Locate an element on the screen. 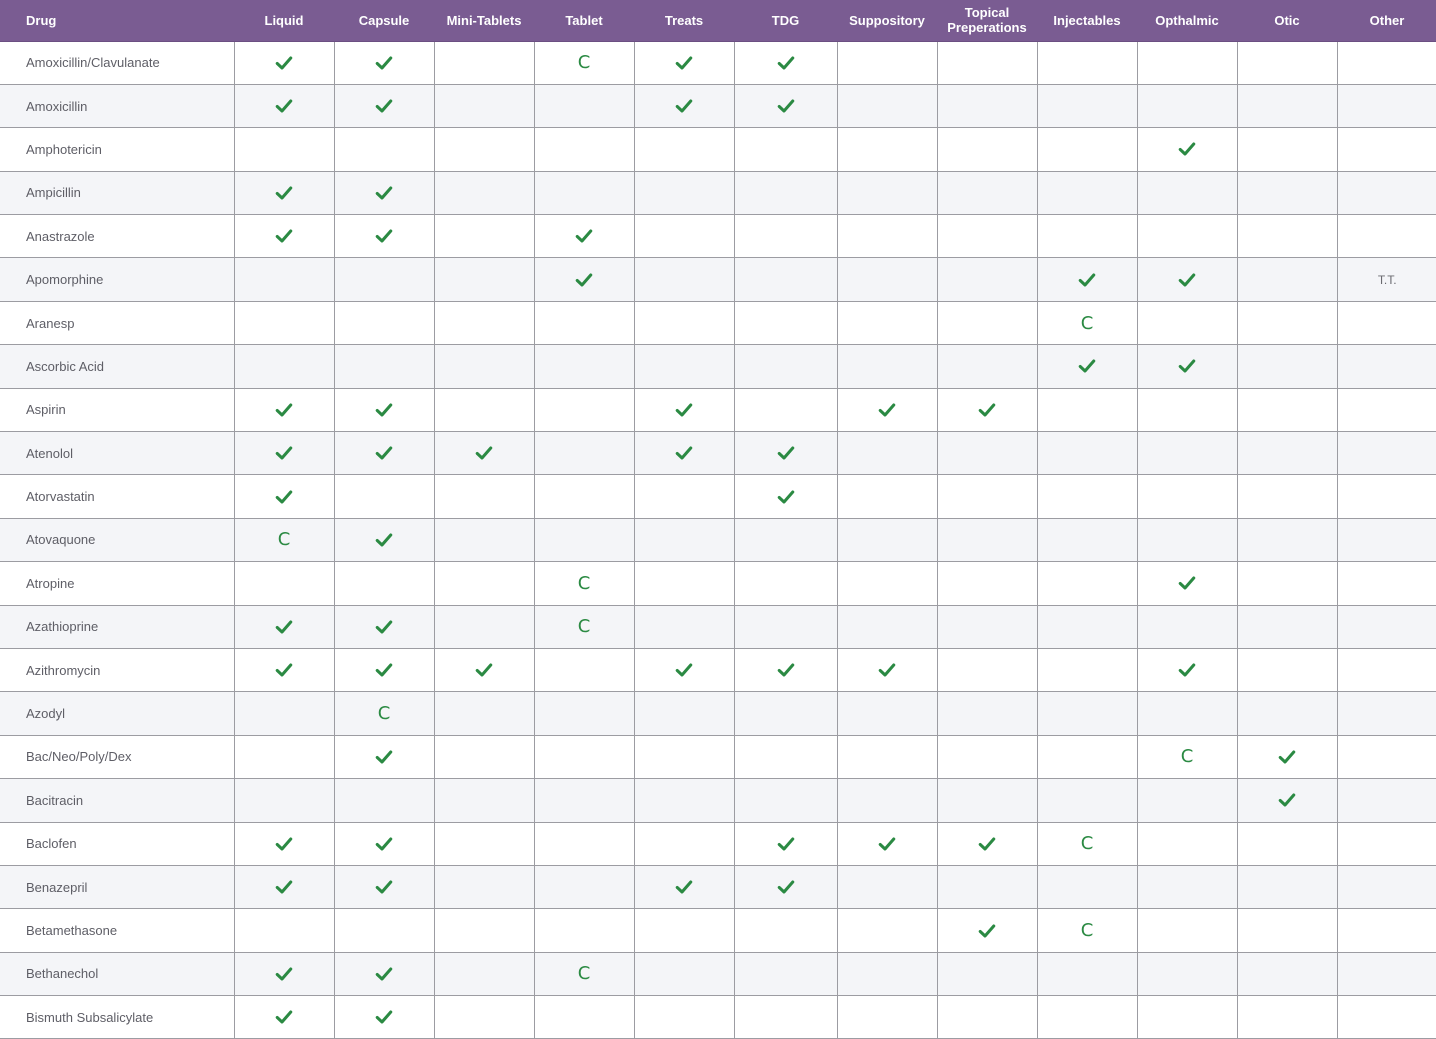 The image size is (1436, 1039). drug-name-cell: Atorvastatin is located at coordinates (117, 496).